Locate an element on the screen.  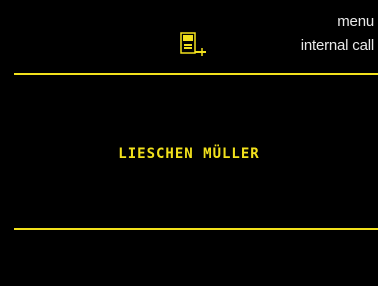
menu-softkey: menu is located at coordinates (355, 22).